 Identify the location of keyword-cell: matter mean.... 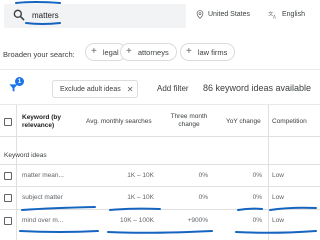
(43, 175).